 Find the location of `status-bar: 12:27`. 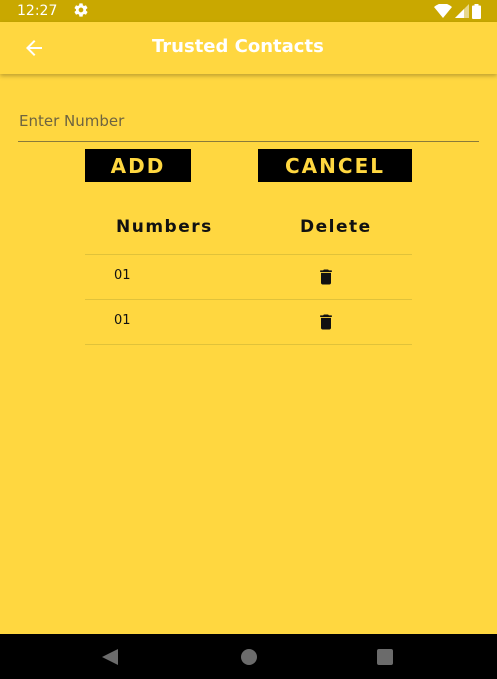

status-bar: 12:27 is located at coordinates (248, 11).